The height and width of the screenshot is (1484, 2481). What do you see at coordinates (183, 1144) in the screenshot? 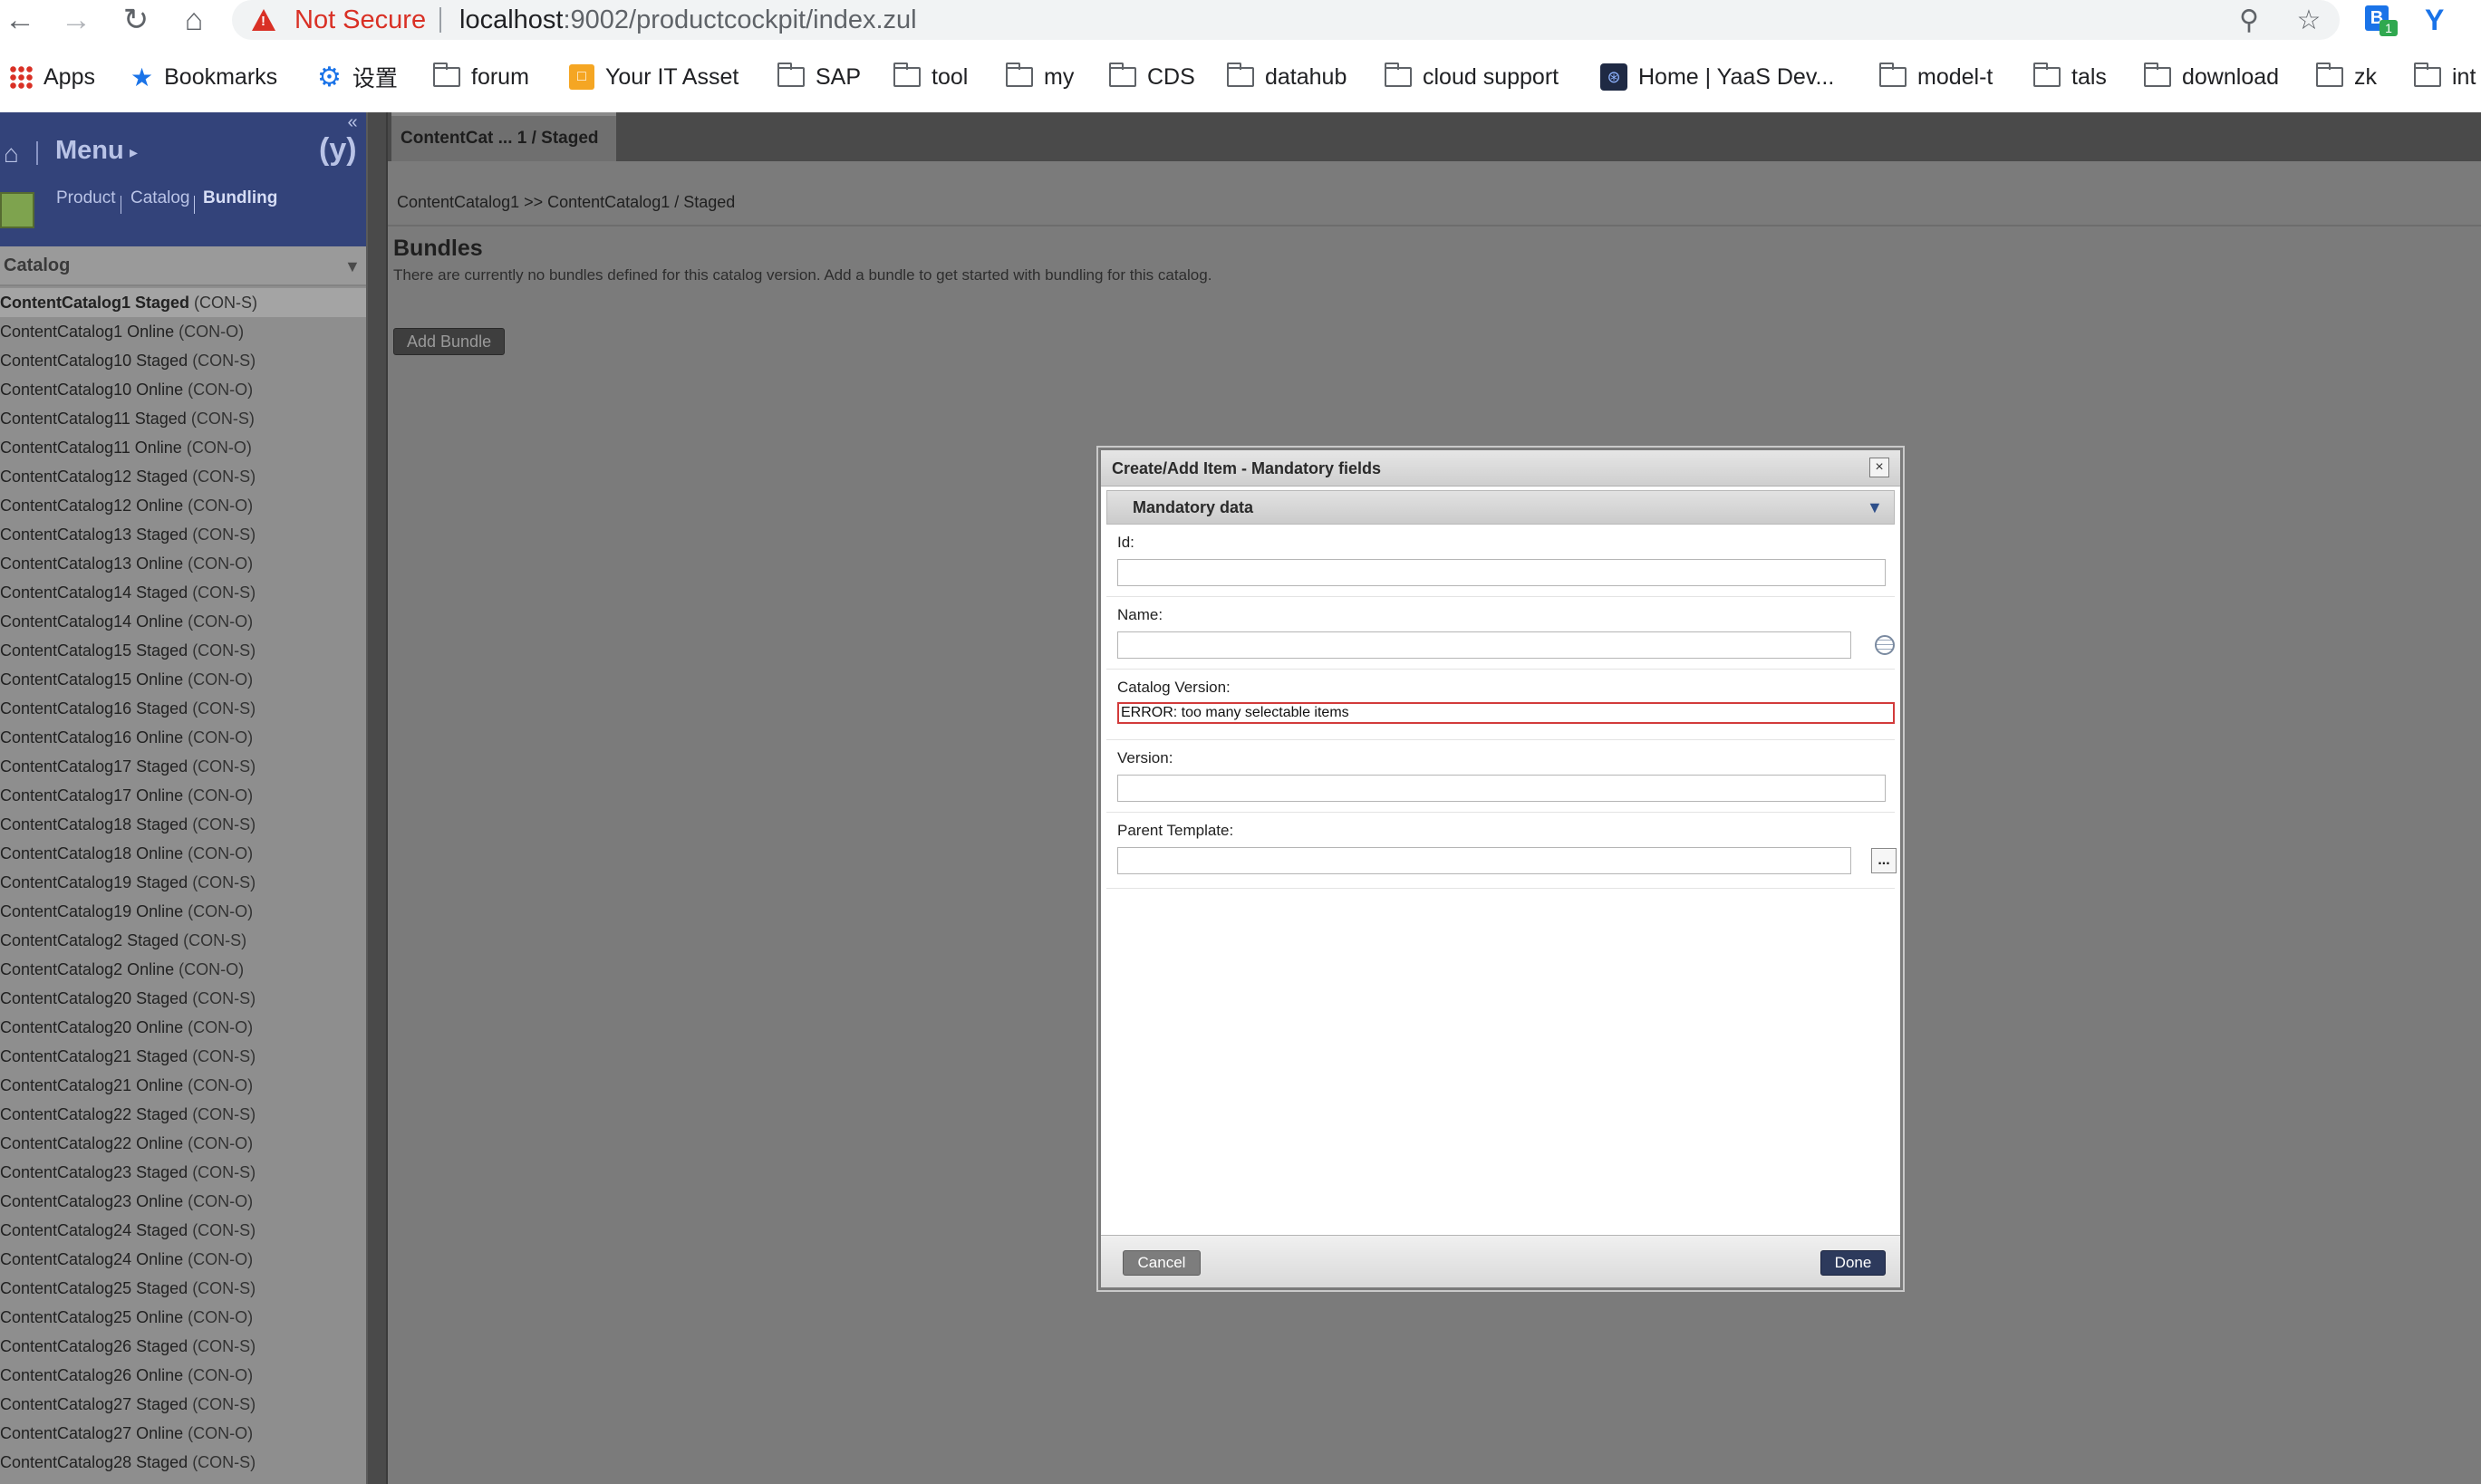
I see `catalog-list-item: ContentCatalog22 Online (CON-O)` at bounding box center [183, 1144].